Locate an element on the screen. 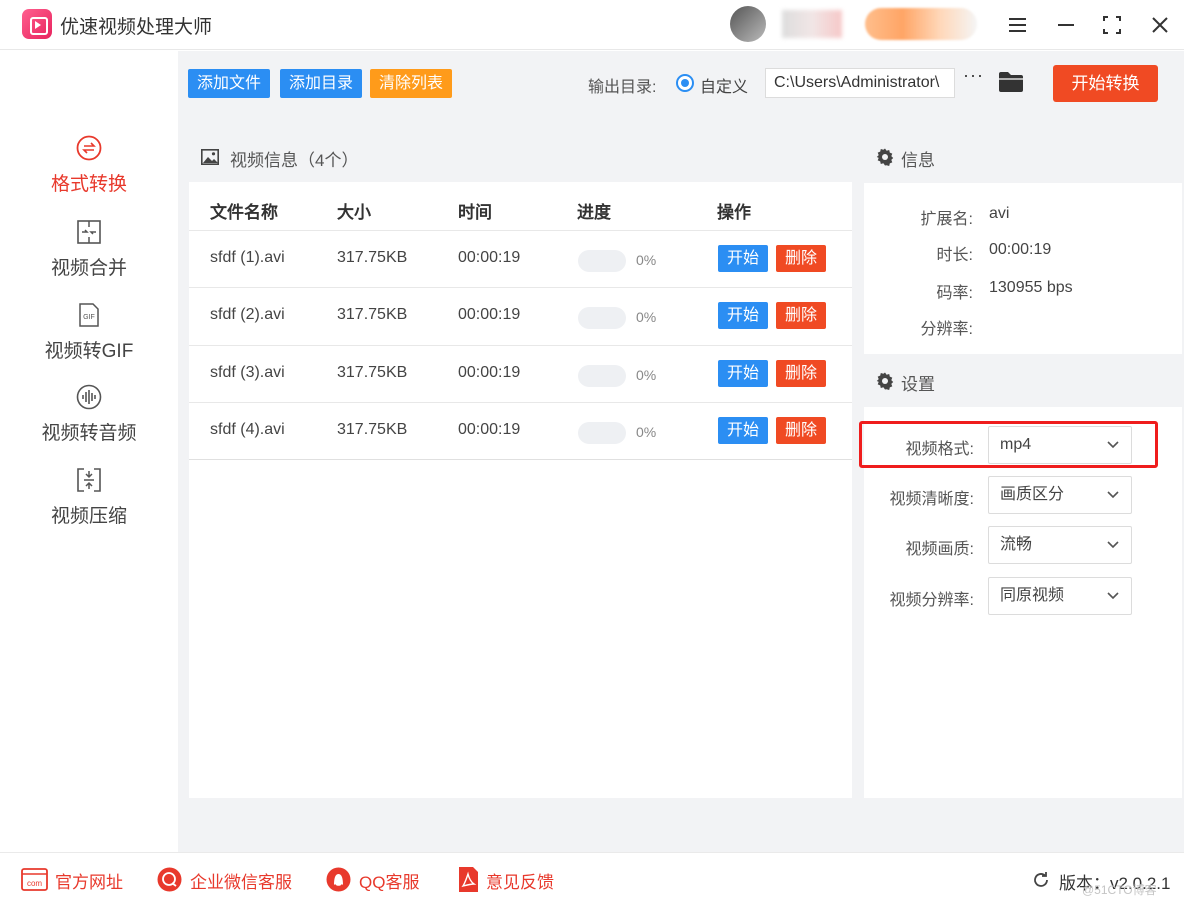  sidebar-item-gif: GIF 视频转GIF is located at coordinates (89, 332).